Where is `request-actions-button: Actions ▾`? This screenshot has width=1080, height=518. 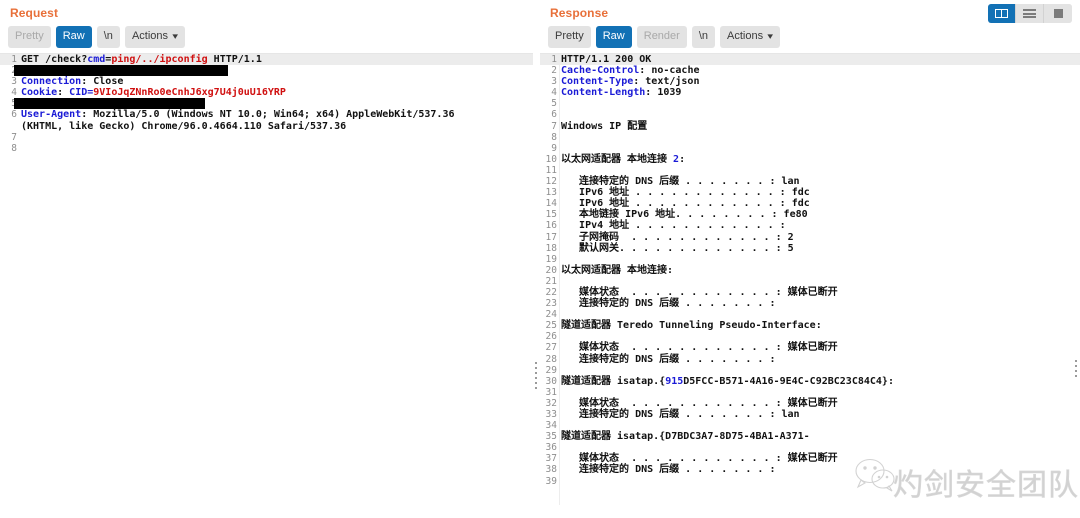 request-actions-button: Actions ▾ is located at coordinates (154, 37).